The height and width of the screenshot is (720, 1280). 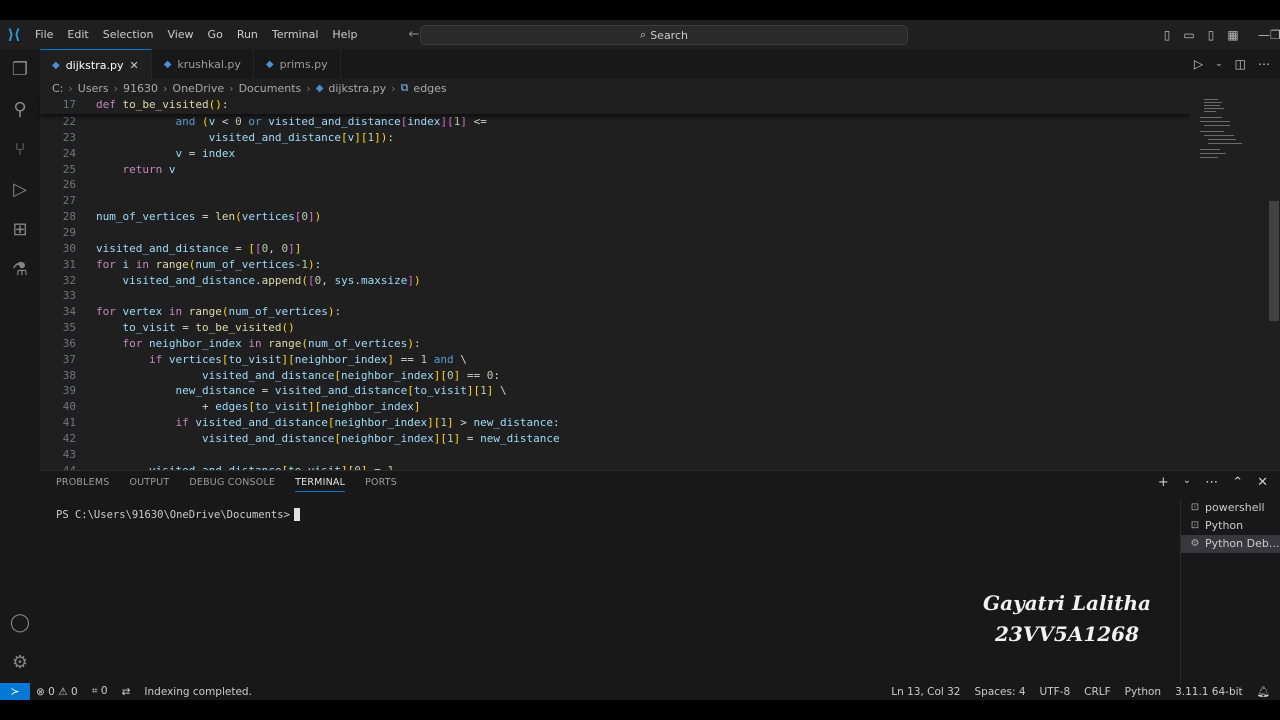 What do you see at coordinates (270, 88) in the screenshot?
I see `breadcrumb-documents: Documents` at bounding box center [270, 88].